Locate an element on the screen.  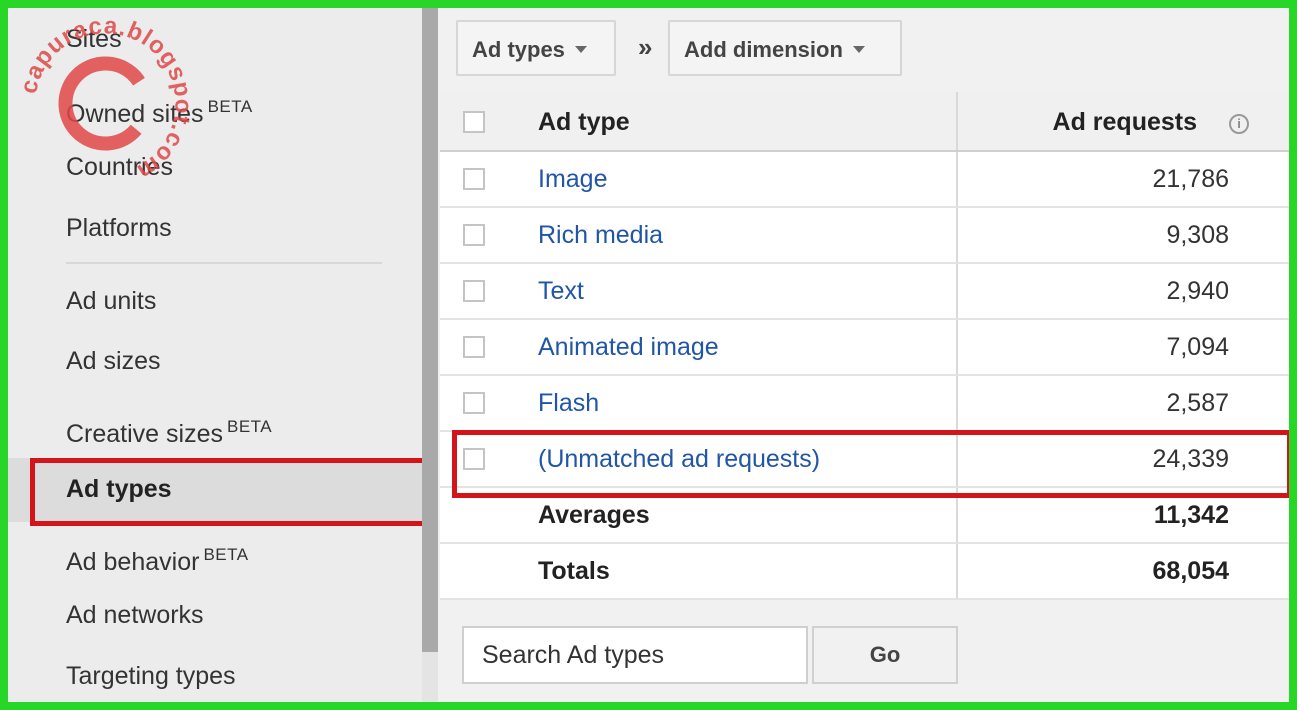
sidebar-item-label: Ad behavior is located at coordinates (133, 562).